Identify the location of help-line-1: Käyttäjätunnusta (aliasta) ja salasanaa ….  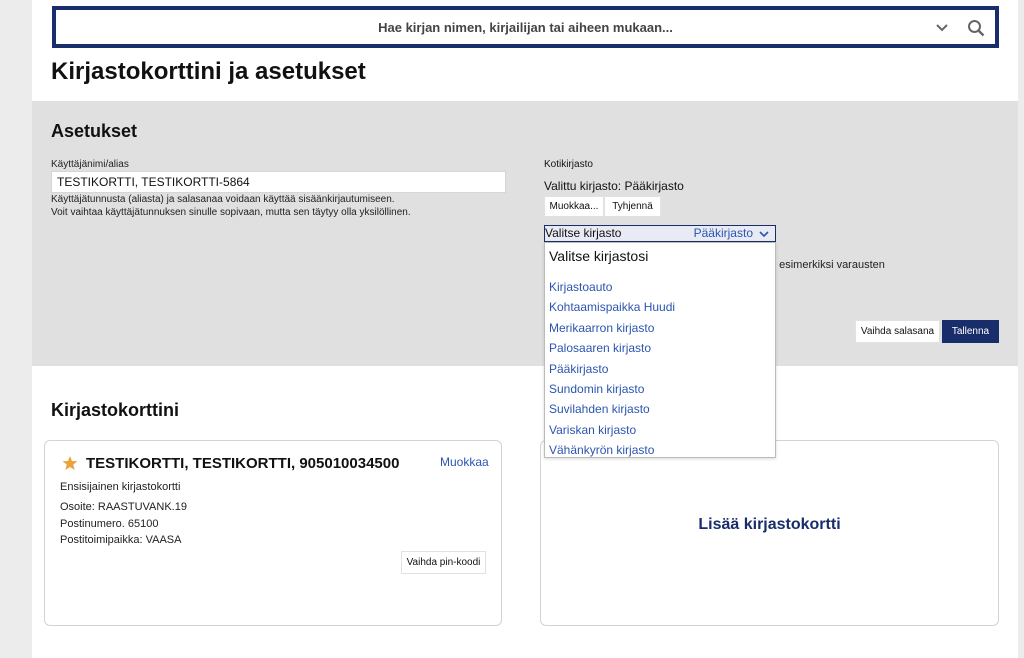
(223, 199).